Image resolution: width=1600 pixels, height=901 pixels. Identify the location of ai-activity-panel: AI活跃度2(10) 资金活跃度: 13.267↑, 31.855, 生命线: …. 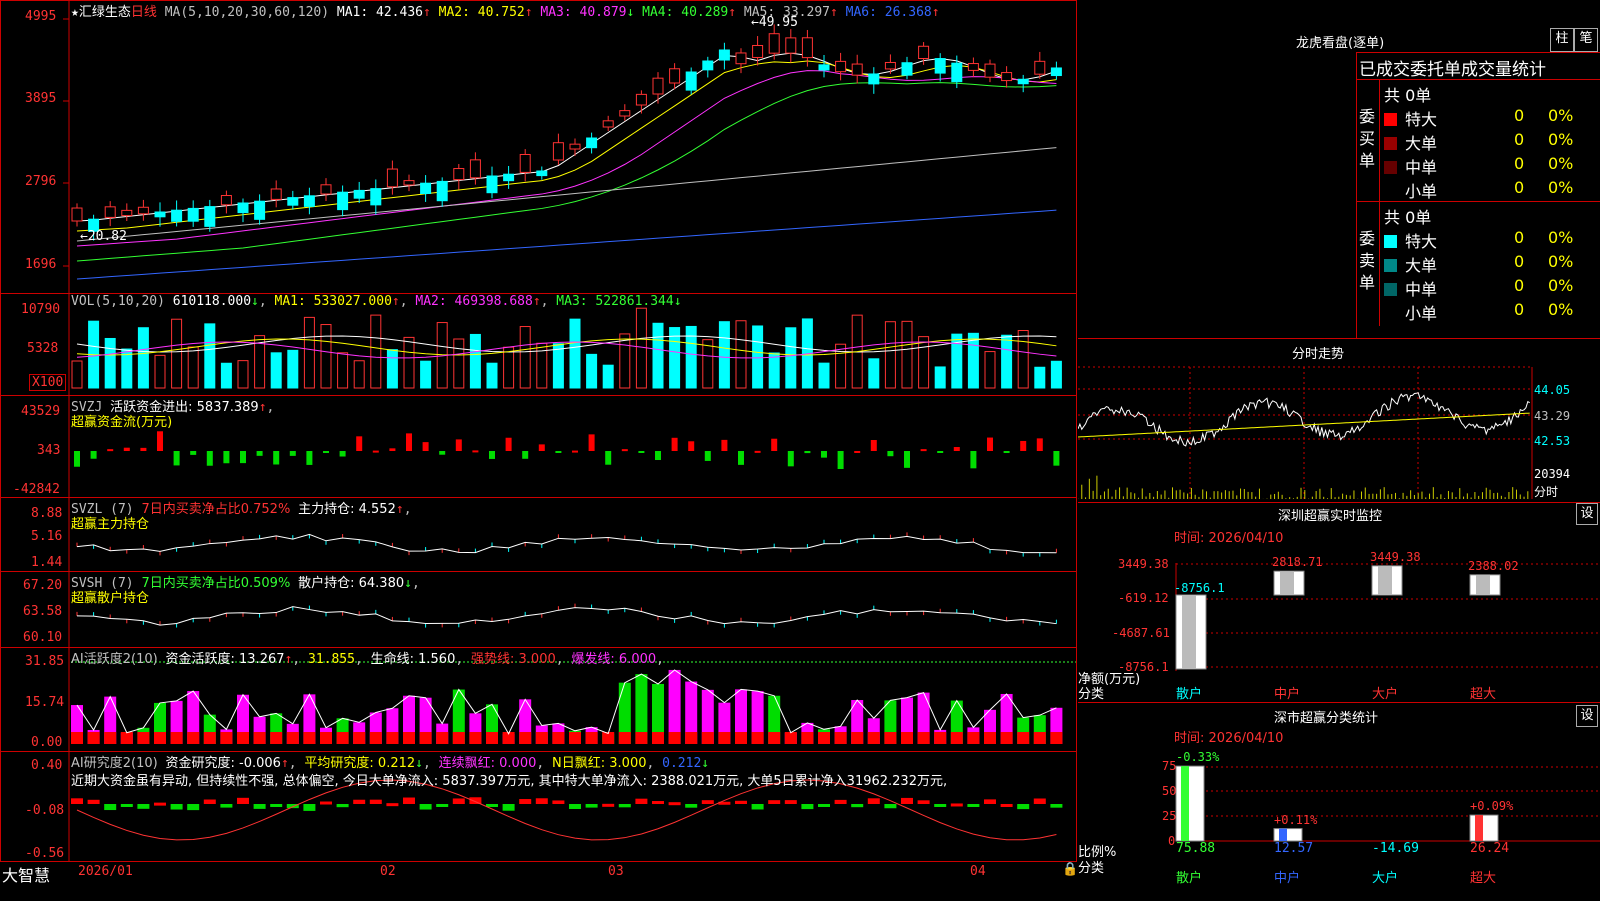
(538, 700).